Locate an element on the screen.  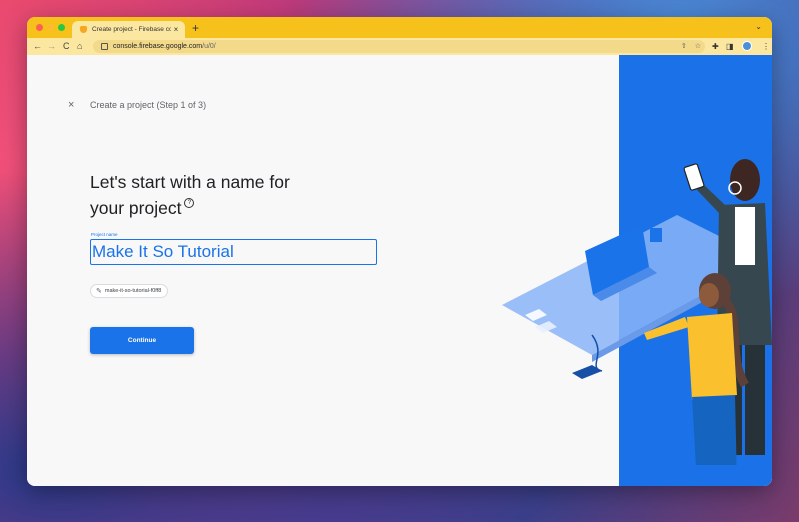
side-panel-icon: ◨ is located at coordinates (730, 46).